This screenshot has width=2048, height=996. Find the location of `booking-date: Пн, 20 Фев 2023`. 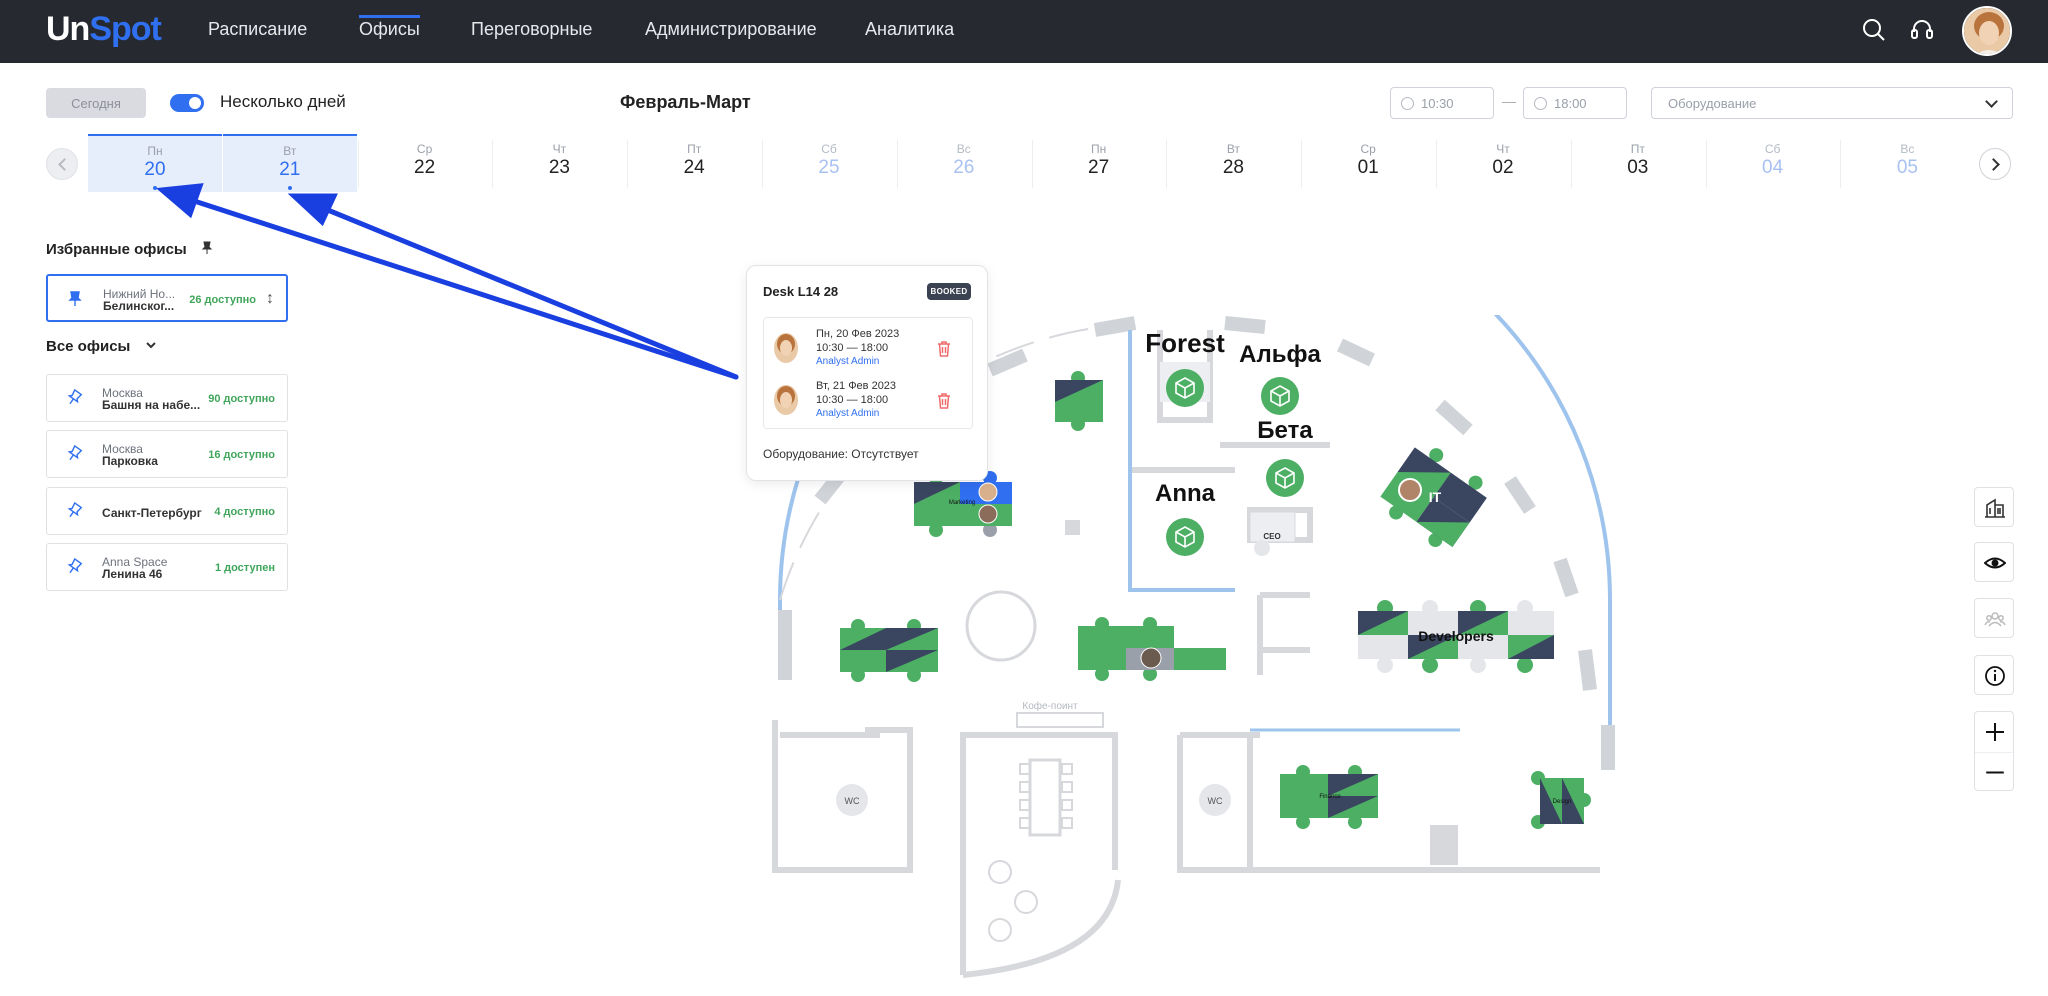

booking-date: Пн, 20 Фев 2023 is located at coordinates (858, 334).